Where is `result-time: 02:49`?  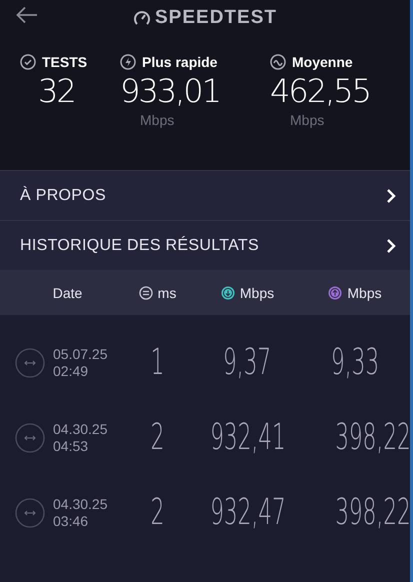
result-time: 02:49 is located at coordinates (71, 371).